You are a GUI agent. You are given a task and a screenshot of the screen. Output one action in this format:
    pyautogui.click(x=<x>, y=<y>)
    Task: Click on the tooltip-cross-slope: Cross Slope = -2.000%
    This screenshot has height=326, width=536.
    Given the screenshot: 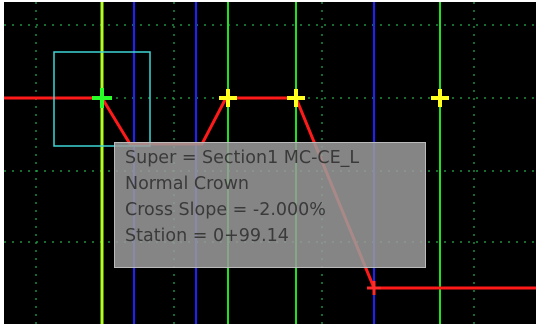 What is the action you would take?
    pyautogui.click(x=225, y=210)
    